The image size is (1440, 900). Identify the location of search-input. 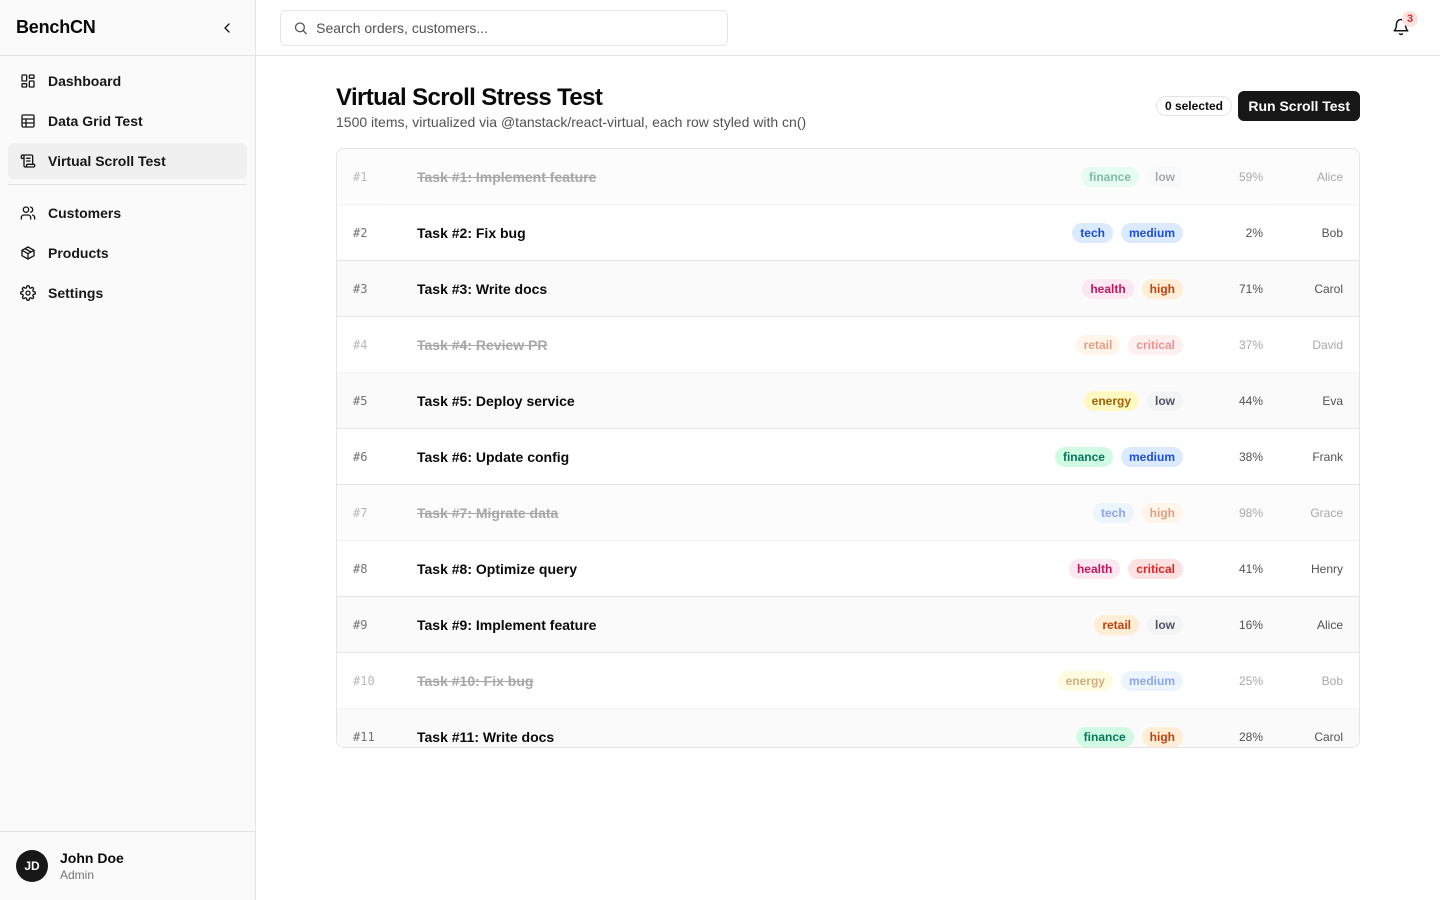
(515, 28).